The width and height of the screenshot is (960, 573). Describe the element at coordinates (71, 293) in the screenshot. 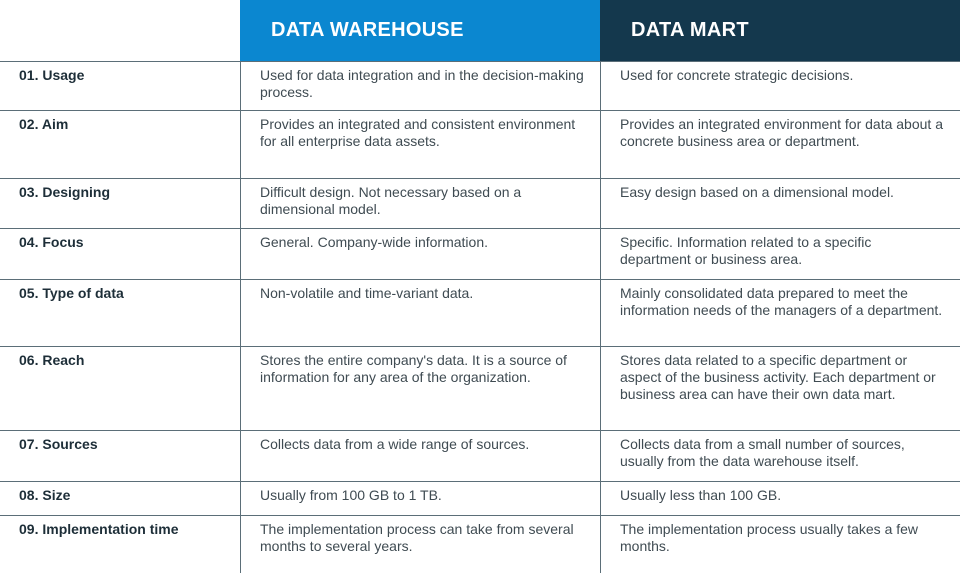

I see `row-label: 05. Type of data` at that location.